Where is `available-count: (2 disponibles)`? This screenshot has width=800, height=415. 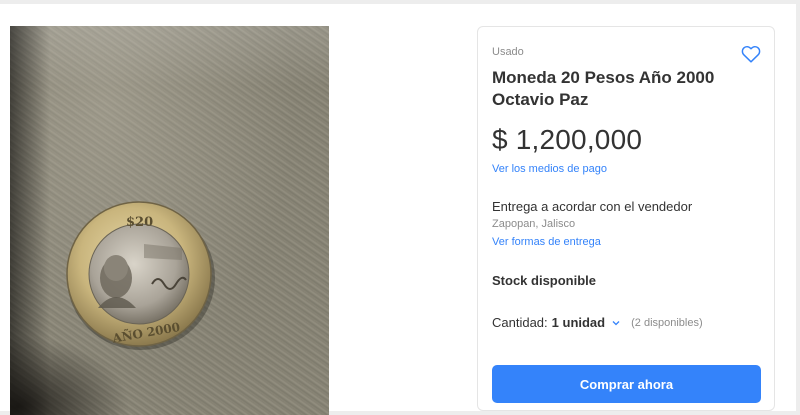
available-count: (2 disponibles) is located at coordinates (667, 322).